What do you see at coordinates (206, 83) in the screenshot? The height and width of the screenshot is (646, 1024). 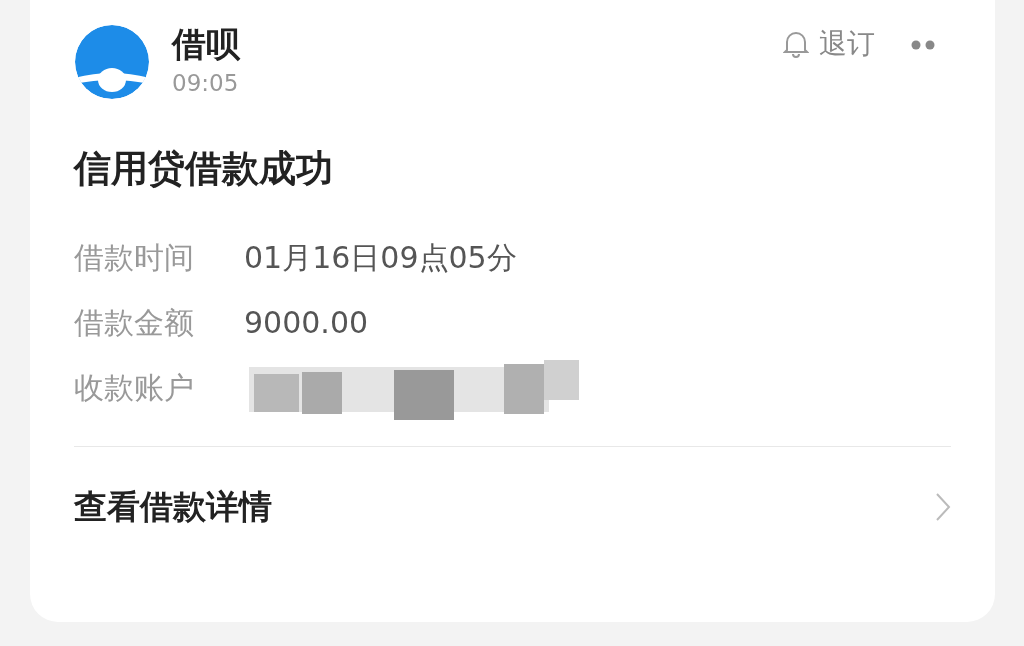 I see `message-time: 09:05` at bounding box center [206, 83].